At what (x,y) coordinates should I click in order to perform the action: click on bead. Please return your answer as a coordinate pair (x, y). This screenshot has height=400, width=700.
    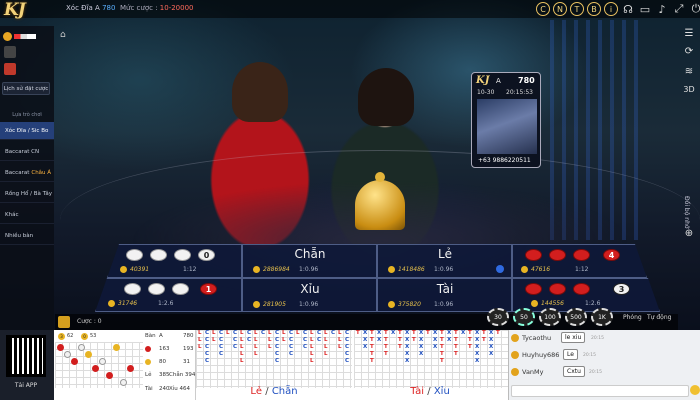
    Looking at the image, I should click on (102, 361).